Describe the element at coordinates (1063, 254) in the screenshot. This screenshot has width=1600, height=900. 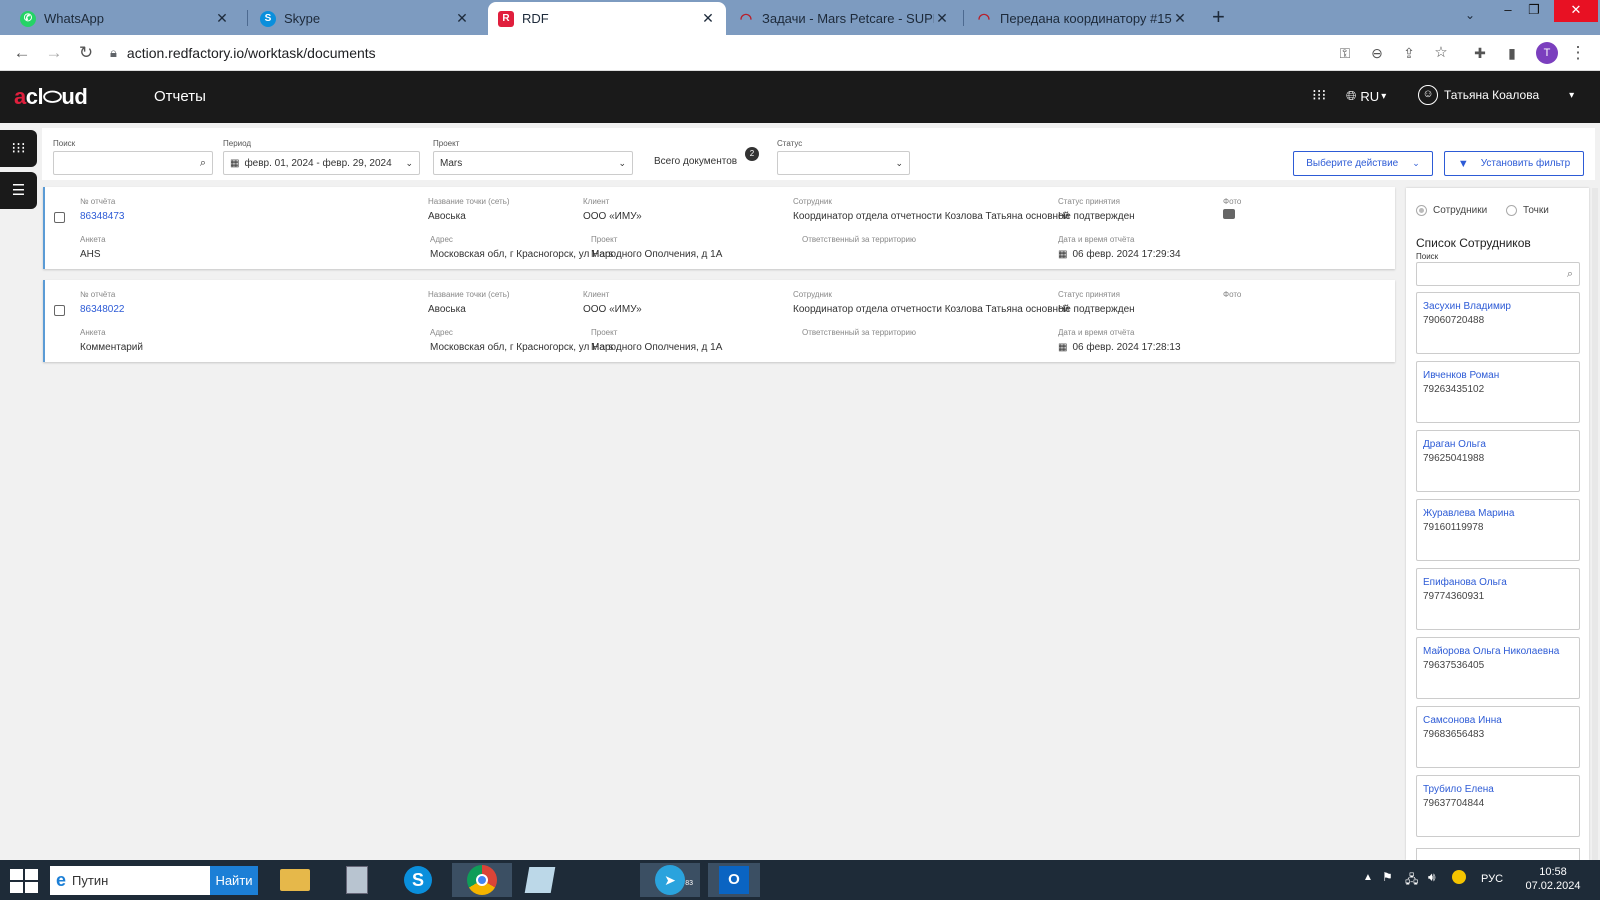
I see `calendar-icon: ▦` at that location.